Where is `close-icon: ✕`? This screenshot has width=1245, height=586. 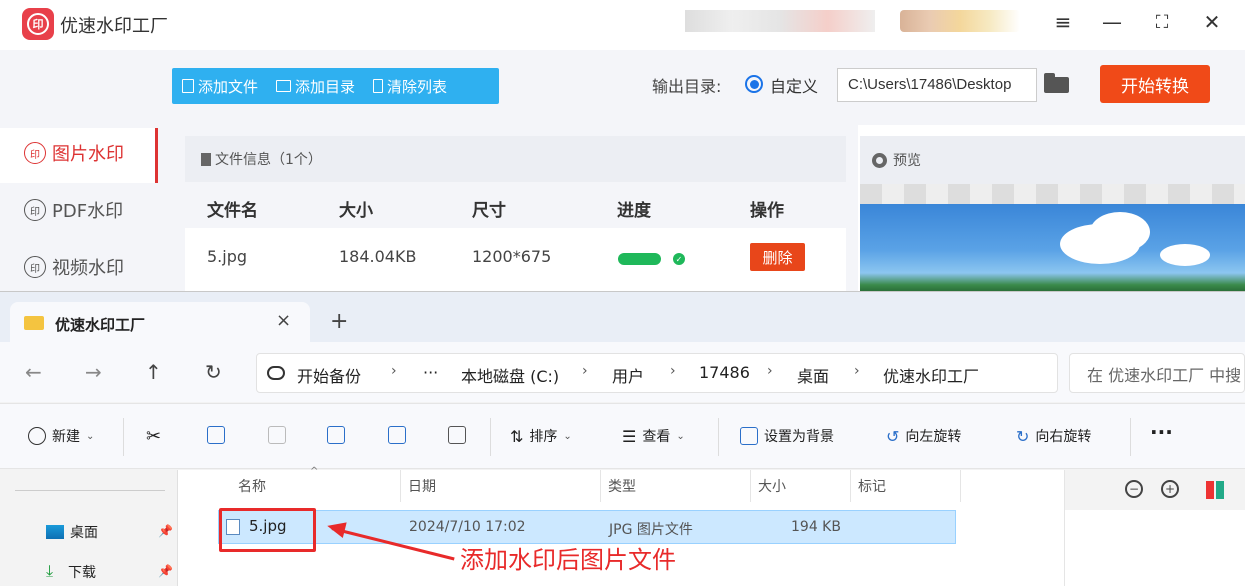
close-icon: ✕ is located at coordinates (1212, 22).